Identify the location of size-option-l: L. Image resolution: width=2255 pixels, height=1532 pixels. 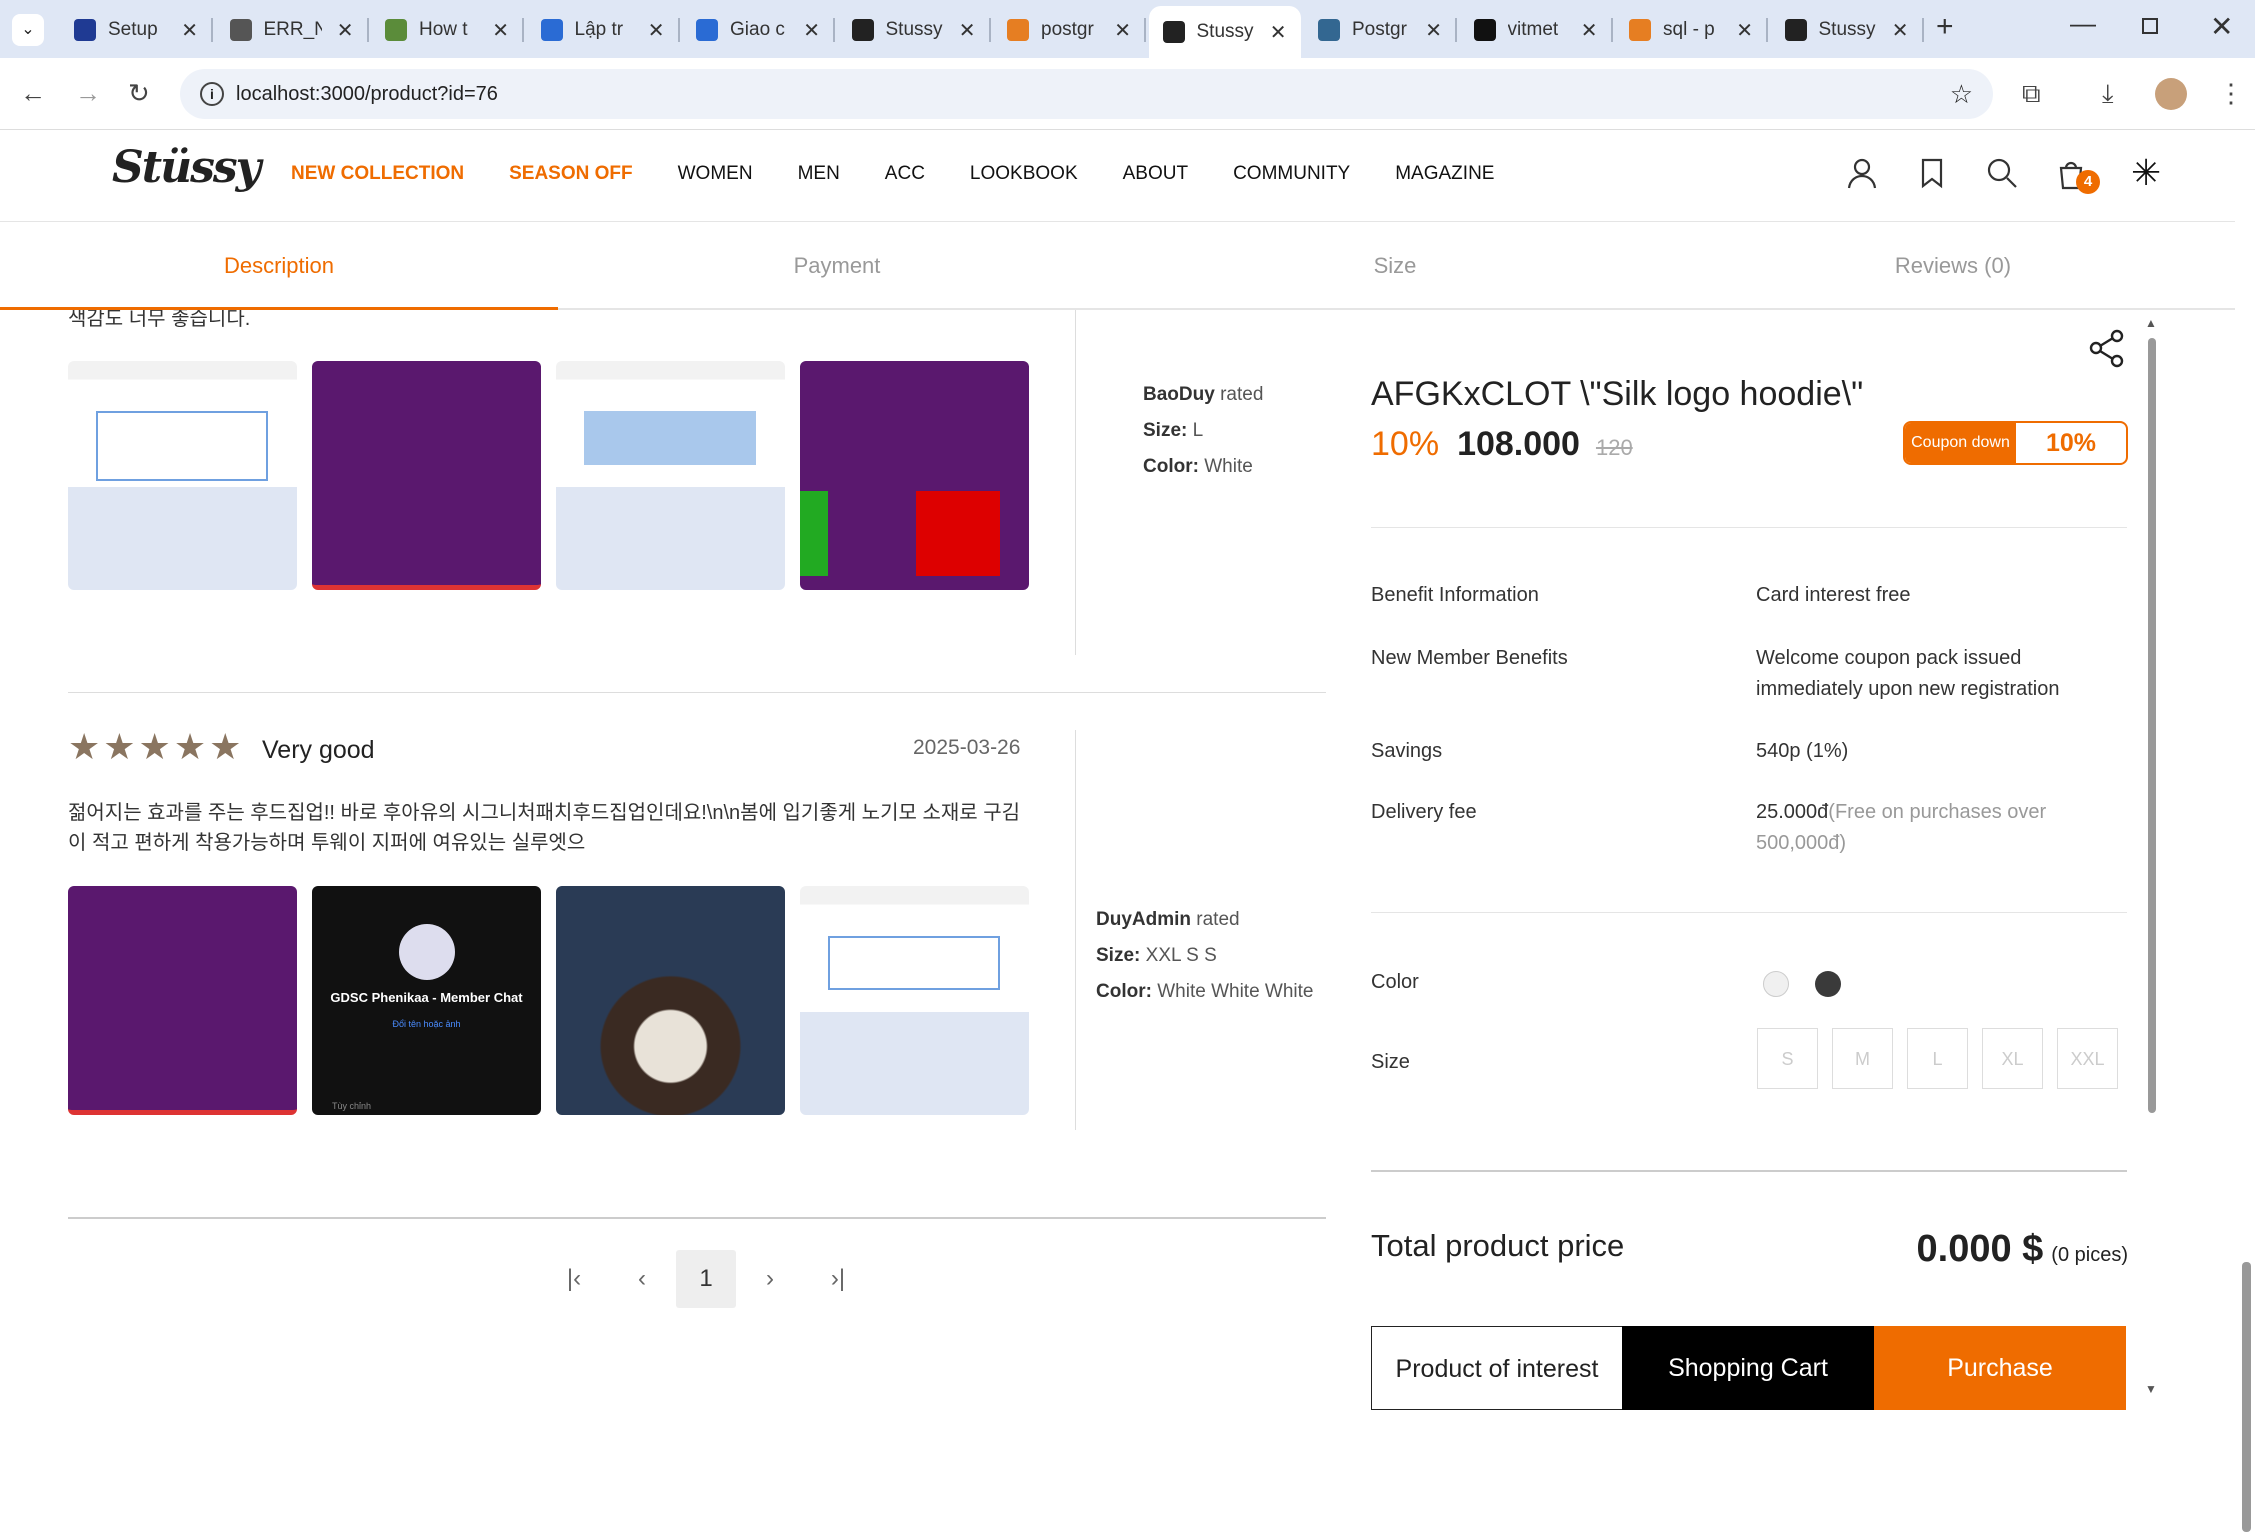
(1937, 1058).